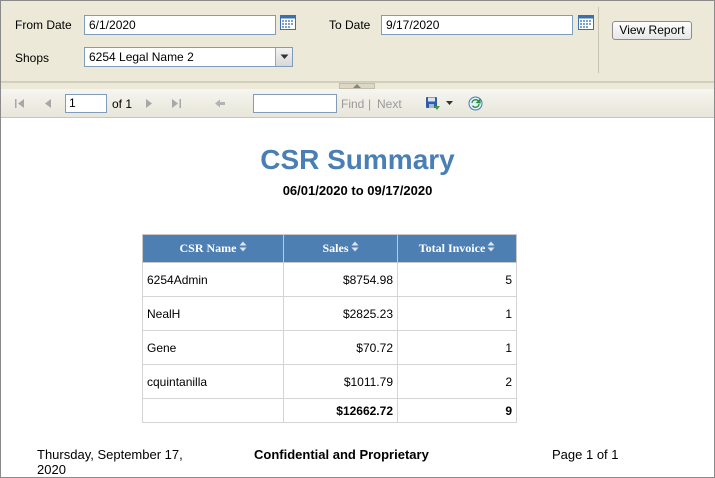 This screenshot has height=478, width=715. I want to click on report-date-range: 06/01/2020 to 09/17/2020, so click(357, 190).